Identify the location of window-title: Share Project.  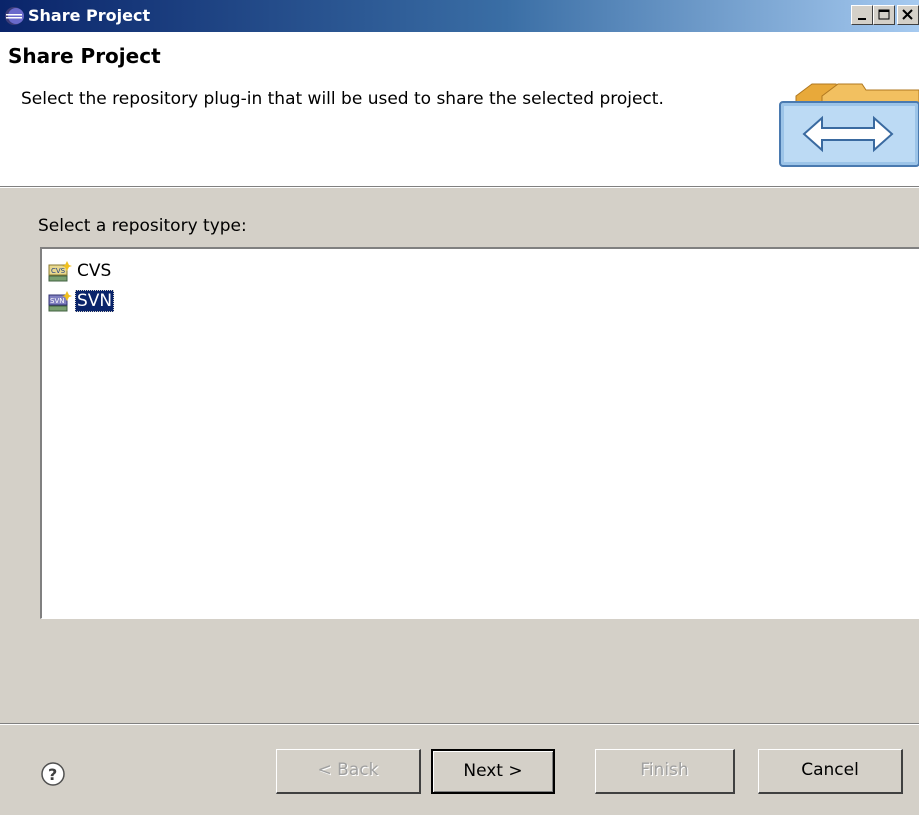
(89, 15).